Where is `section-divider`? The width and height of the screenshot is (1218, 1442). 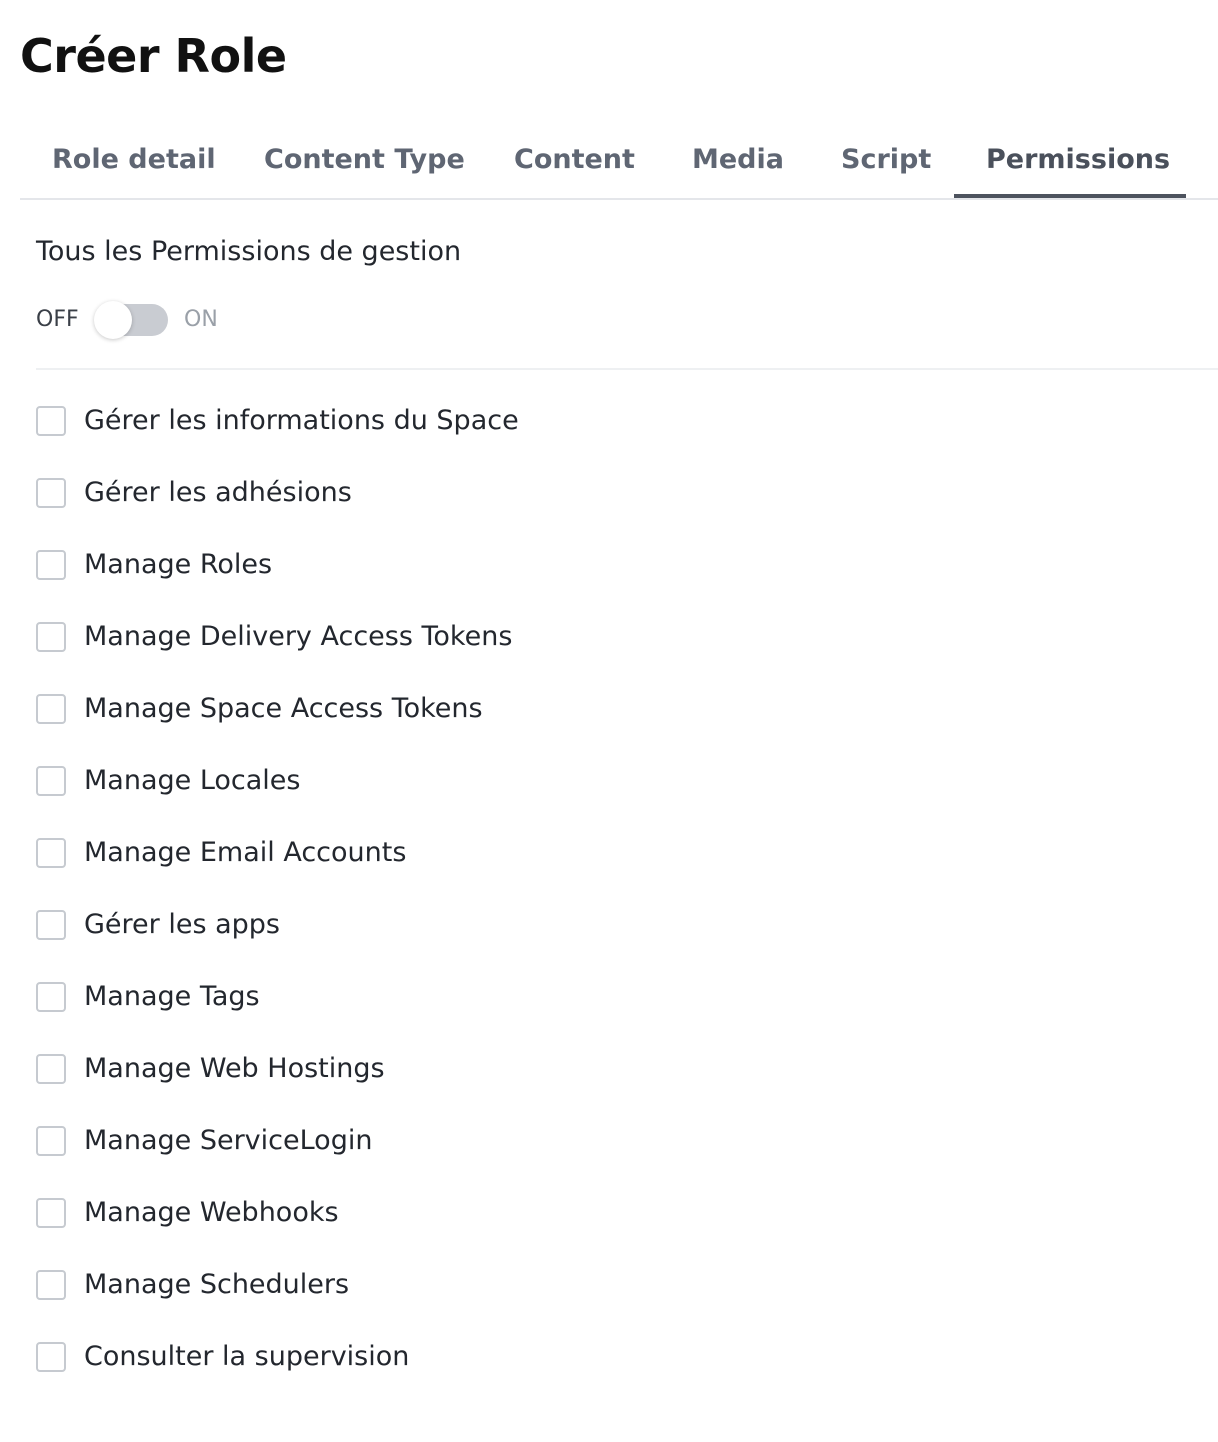
section-divider is located at coordinates (627, 369).